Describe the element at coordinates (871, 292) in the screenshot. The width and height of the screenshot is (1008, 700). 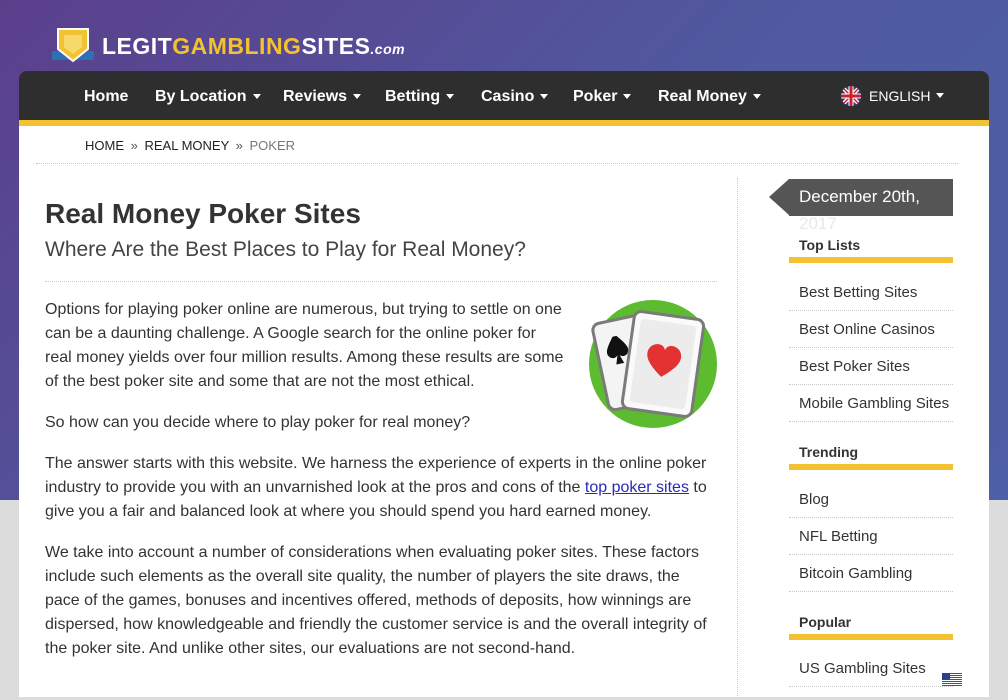
I see `sidebar-link-best-betting-sites: Best Betting Sites` at that location.